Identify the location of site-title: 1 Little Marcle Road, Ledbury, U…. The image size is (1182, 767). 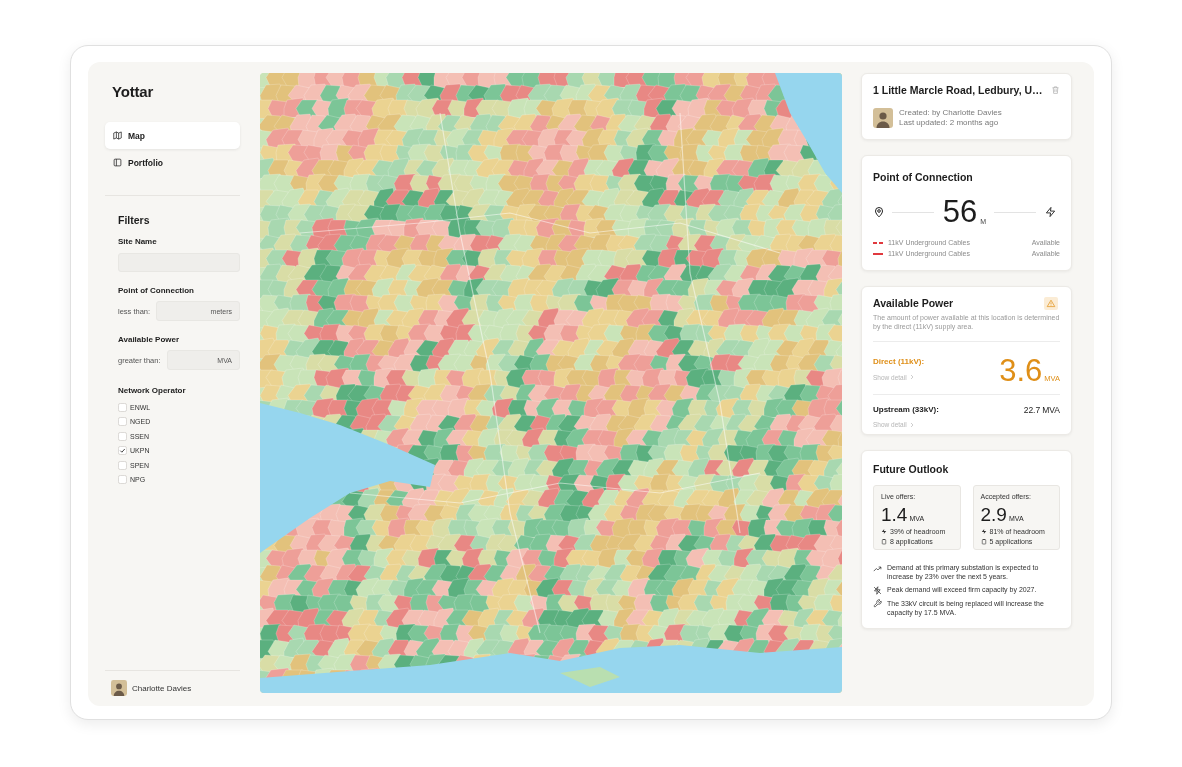
(958, 90).